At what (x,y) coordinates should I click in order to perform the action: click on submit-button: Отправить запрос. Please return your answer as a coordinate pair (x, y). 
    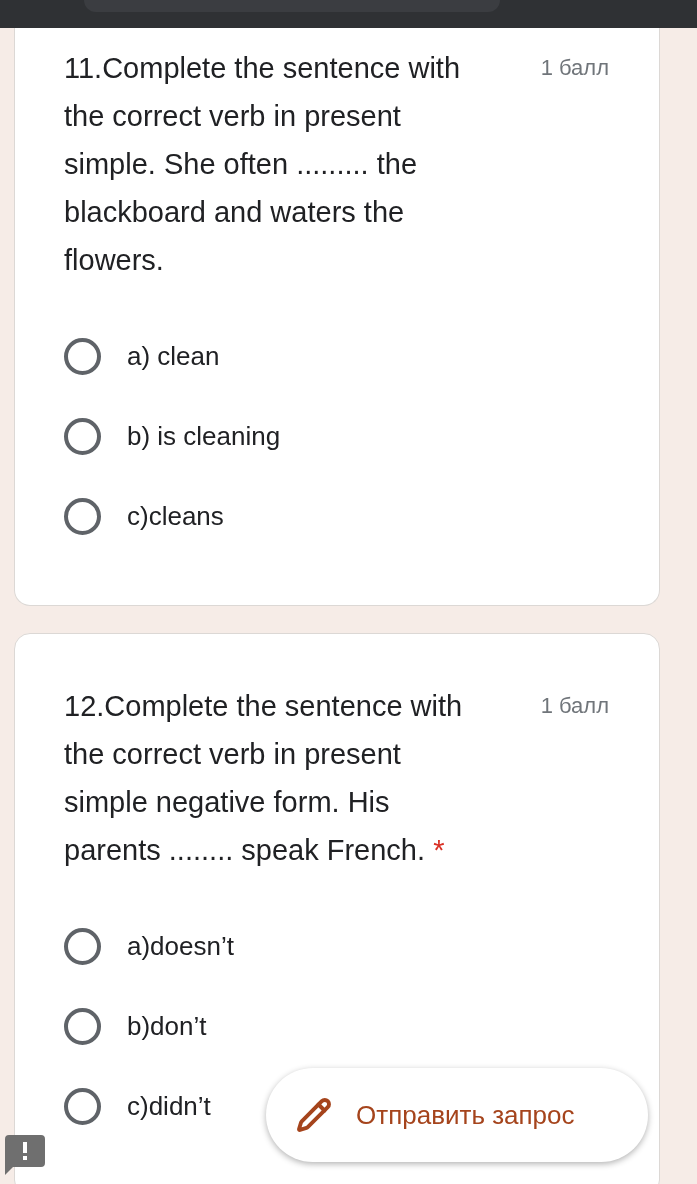
    Looking at the image, I should click on (457, 1115).